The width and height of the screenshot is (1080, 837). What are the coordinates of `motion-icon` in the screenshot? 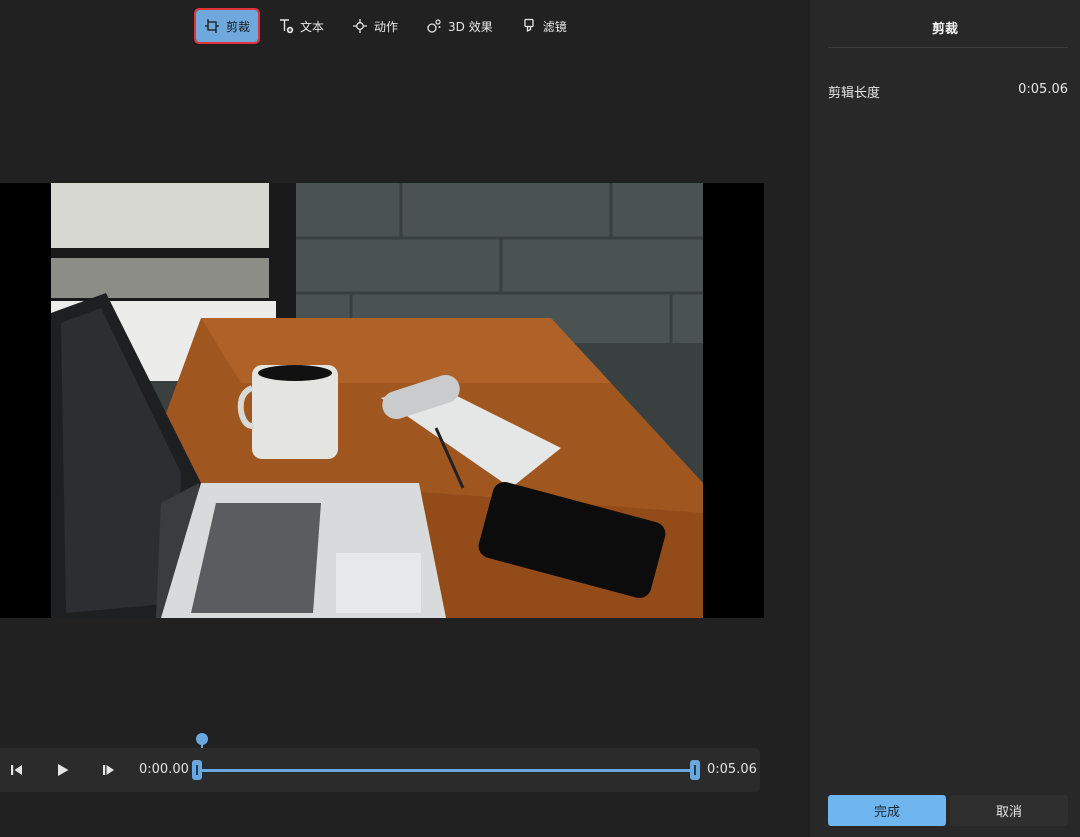 It's located at (360, 26).